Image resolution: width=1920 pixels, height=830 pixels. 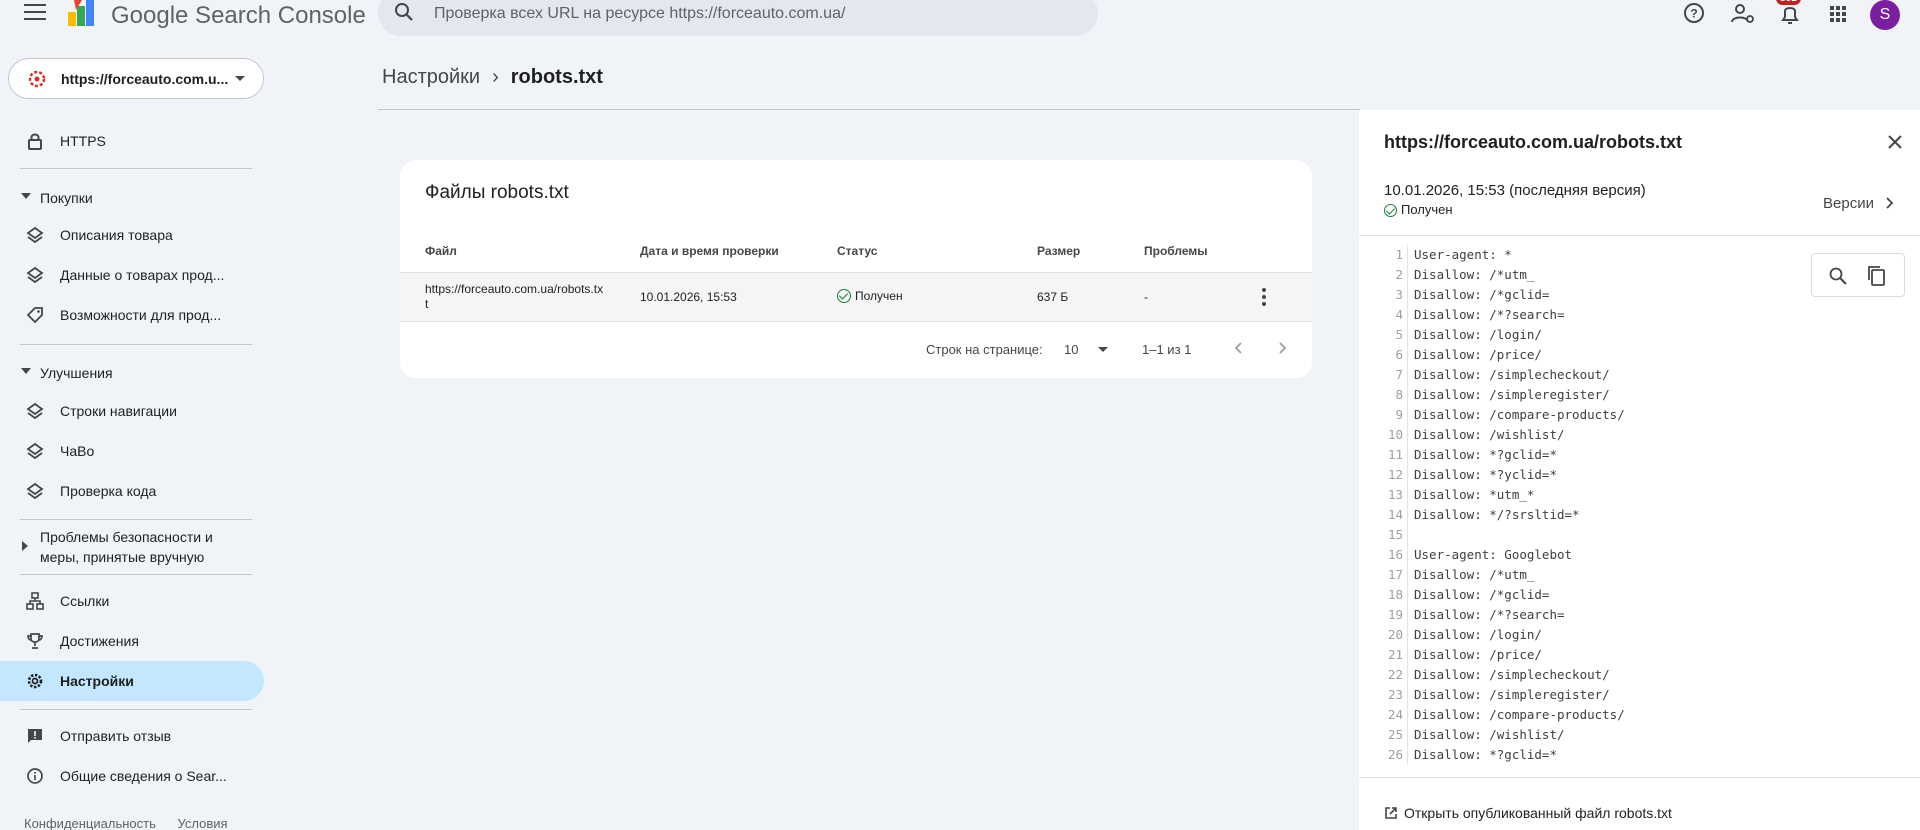 What do you see at coordinates (85, 14) in the screenshot?
I see `search-console-logo` at bounding box center [85, 14].